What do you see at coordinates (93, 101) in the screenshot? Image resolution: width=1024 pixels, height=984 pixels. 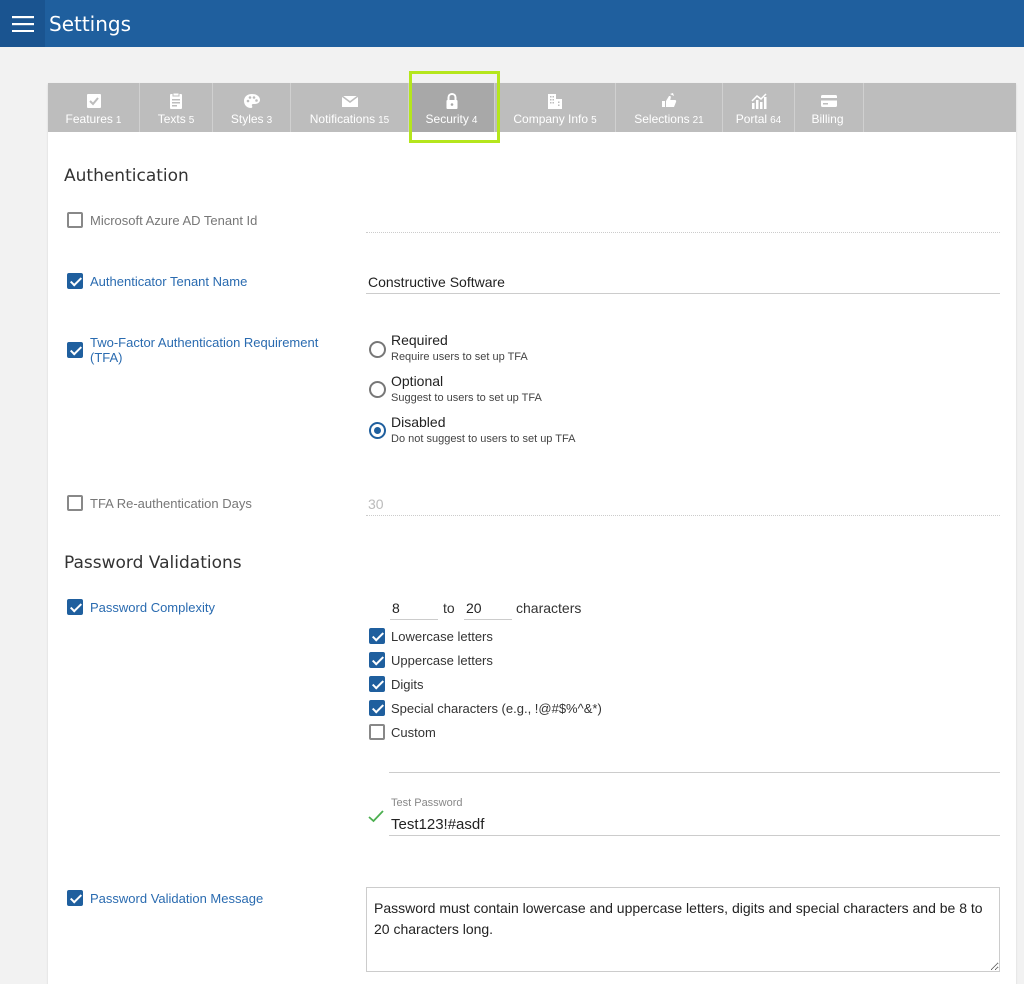 I see `checkbox-icon` at bounding box center [93, 101].